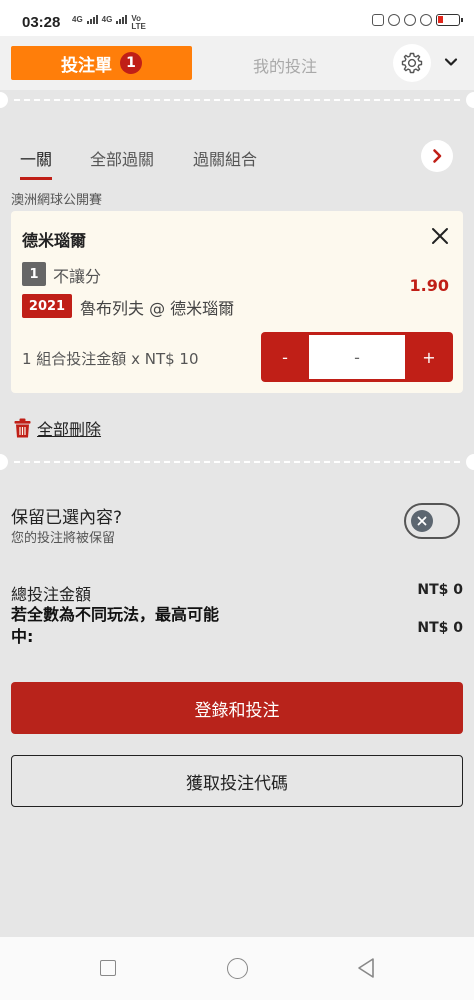  I want to click on market-name: 不讓分, so click(77, 276).